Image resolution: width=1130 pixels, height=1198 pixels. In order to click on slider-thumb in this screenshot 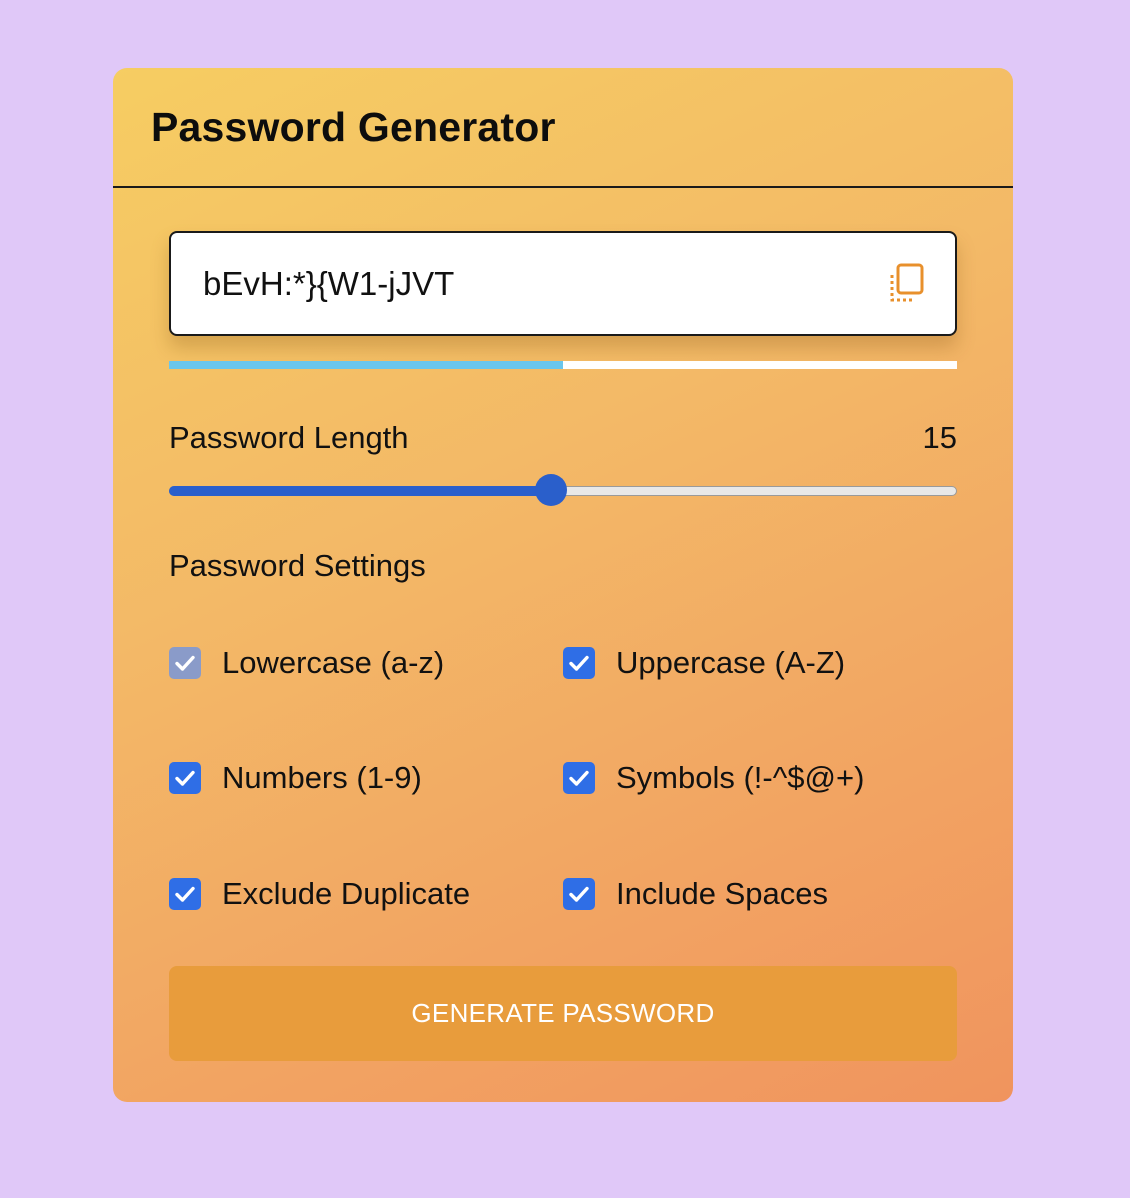, I will do `click(551, 490)`.